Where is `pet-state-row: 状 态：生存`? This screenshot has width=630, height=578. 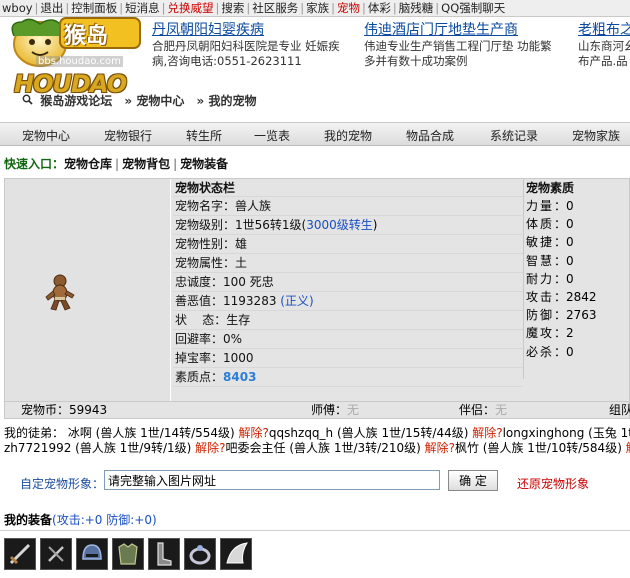
pet-state-row: 状 态：生存 is located at coordinates (348, 320).